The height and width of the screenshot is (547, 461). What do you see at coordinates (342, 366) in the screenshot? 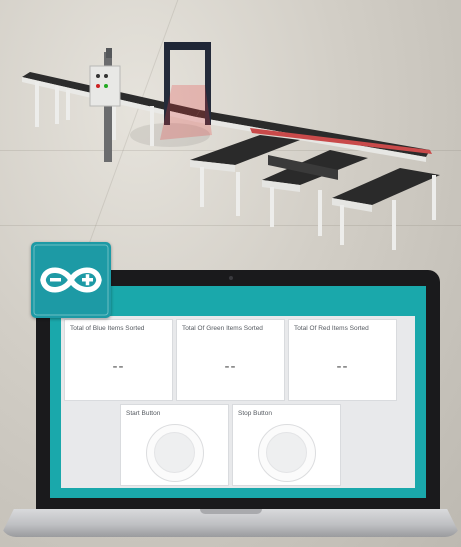
I see `red-items-value: --` at bounding box center [342, 366].